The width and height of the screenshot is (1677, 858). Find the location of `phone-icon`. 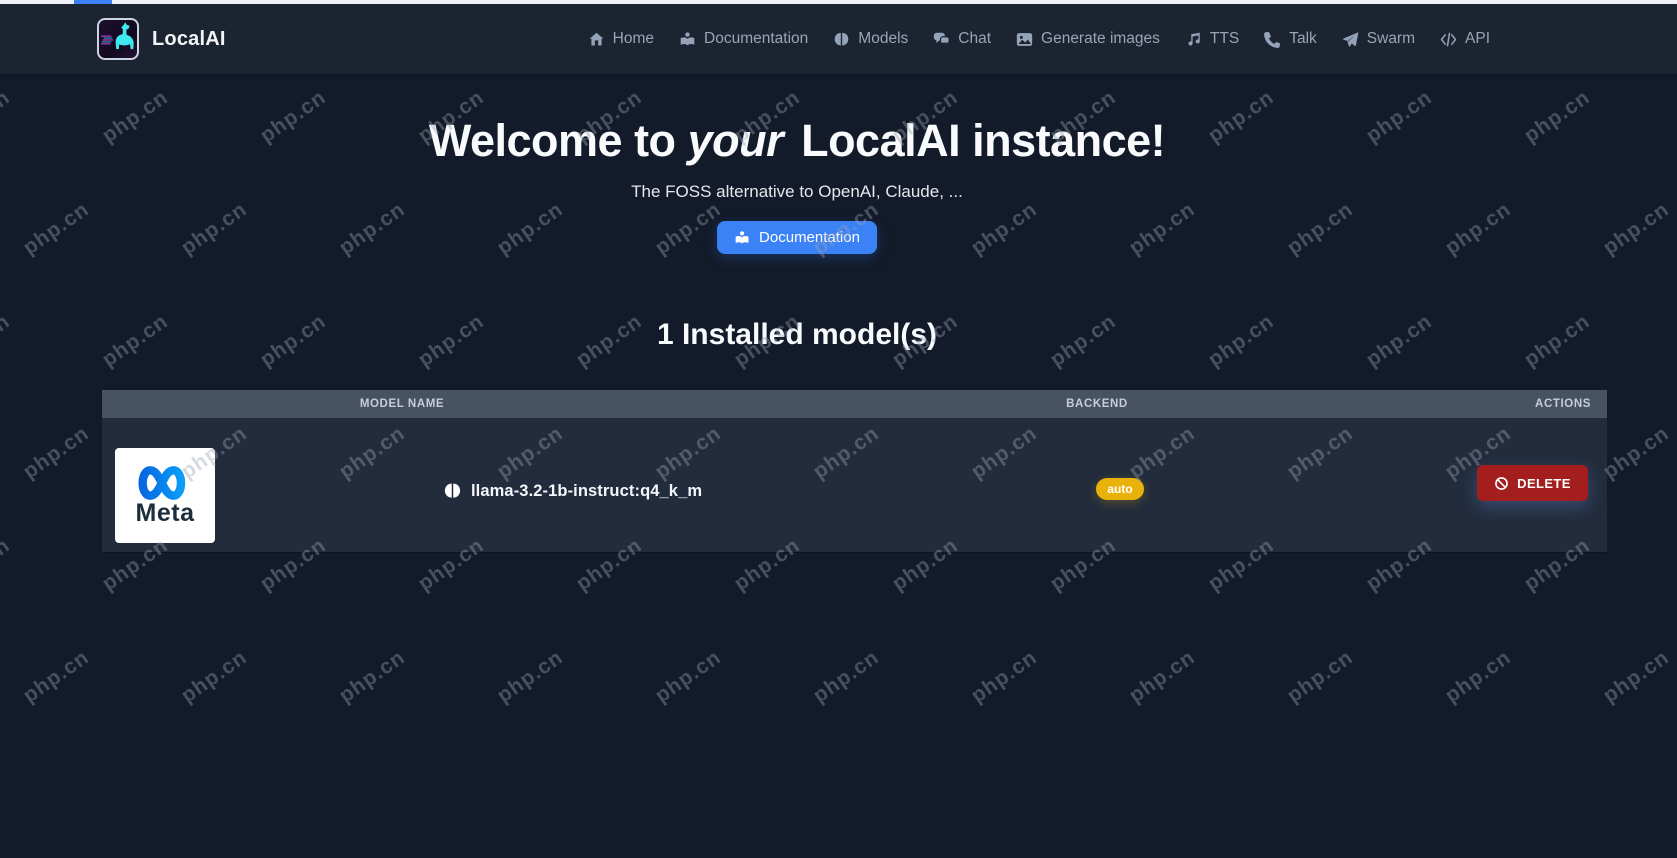

phone-icon is located at coordinates (1272, 39).